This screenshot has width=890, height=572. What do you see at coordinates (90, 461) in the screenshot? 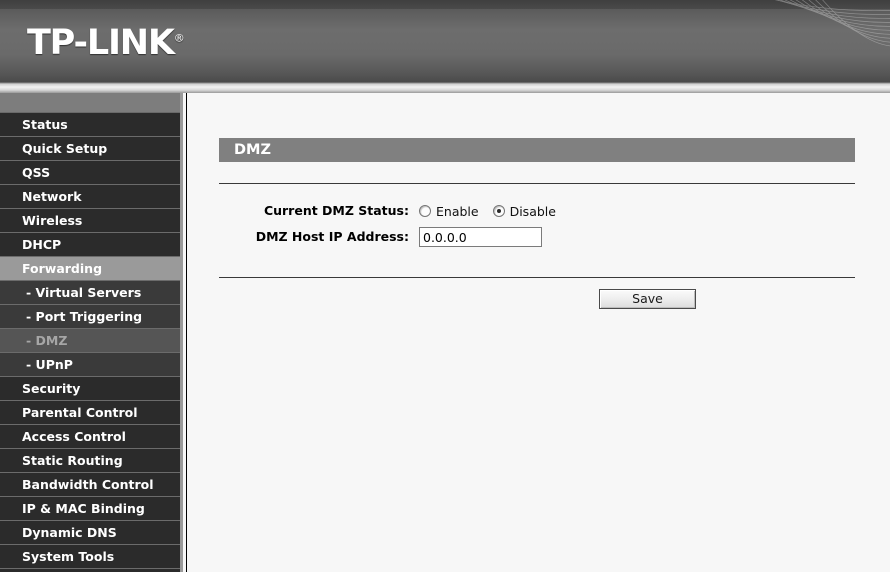
I see `sidebar-item-static-routing: Static Routing` at bounding box center [90, 461].